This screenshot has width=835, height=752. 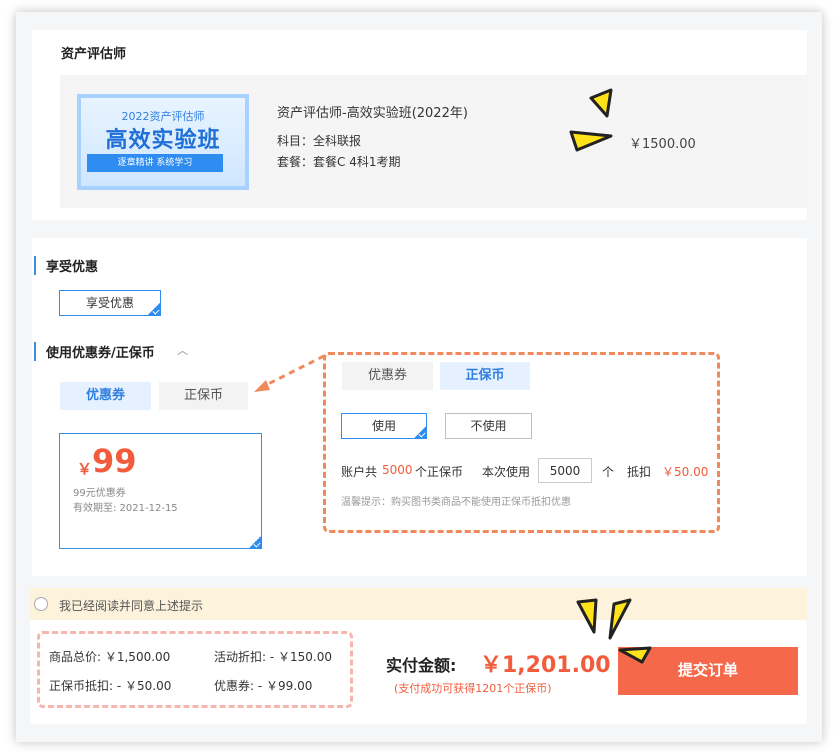 What do you see at coordinates (41, 604) in the screenshot?
I see `agreement-radio` at bounding box center [41, 604].